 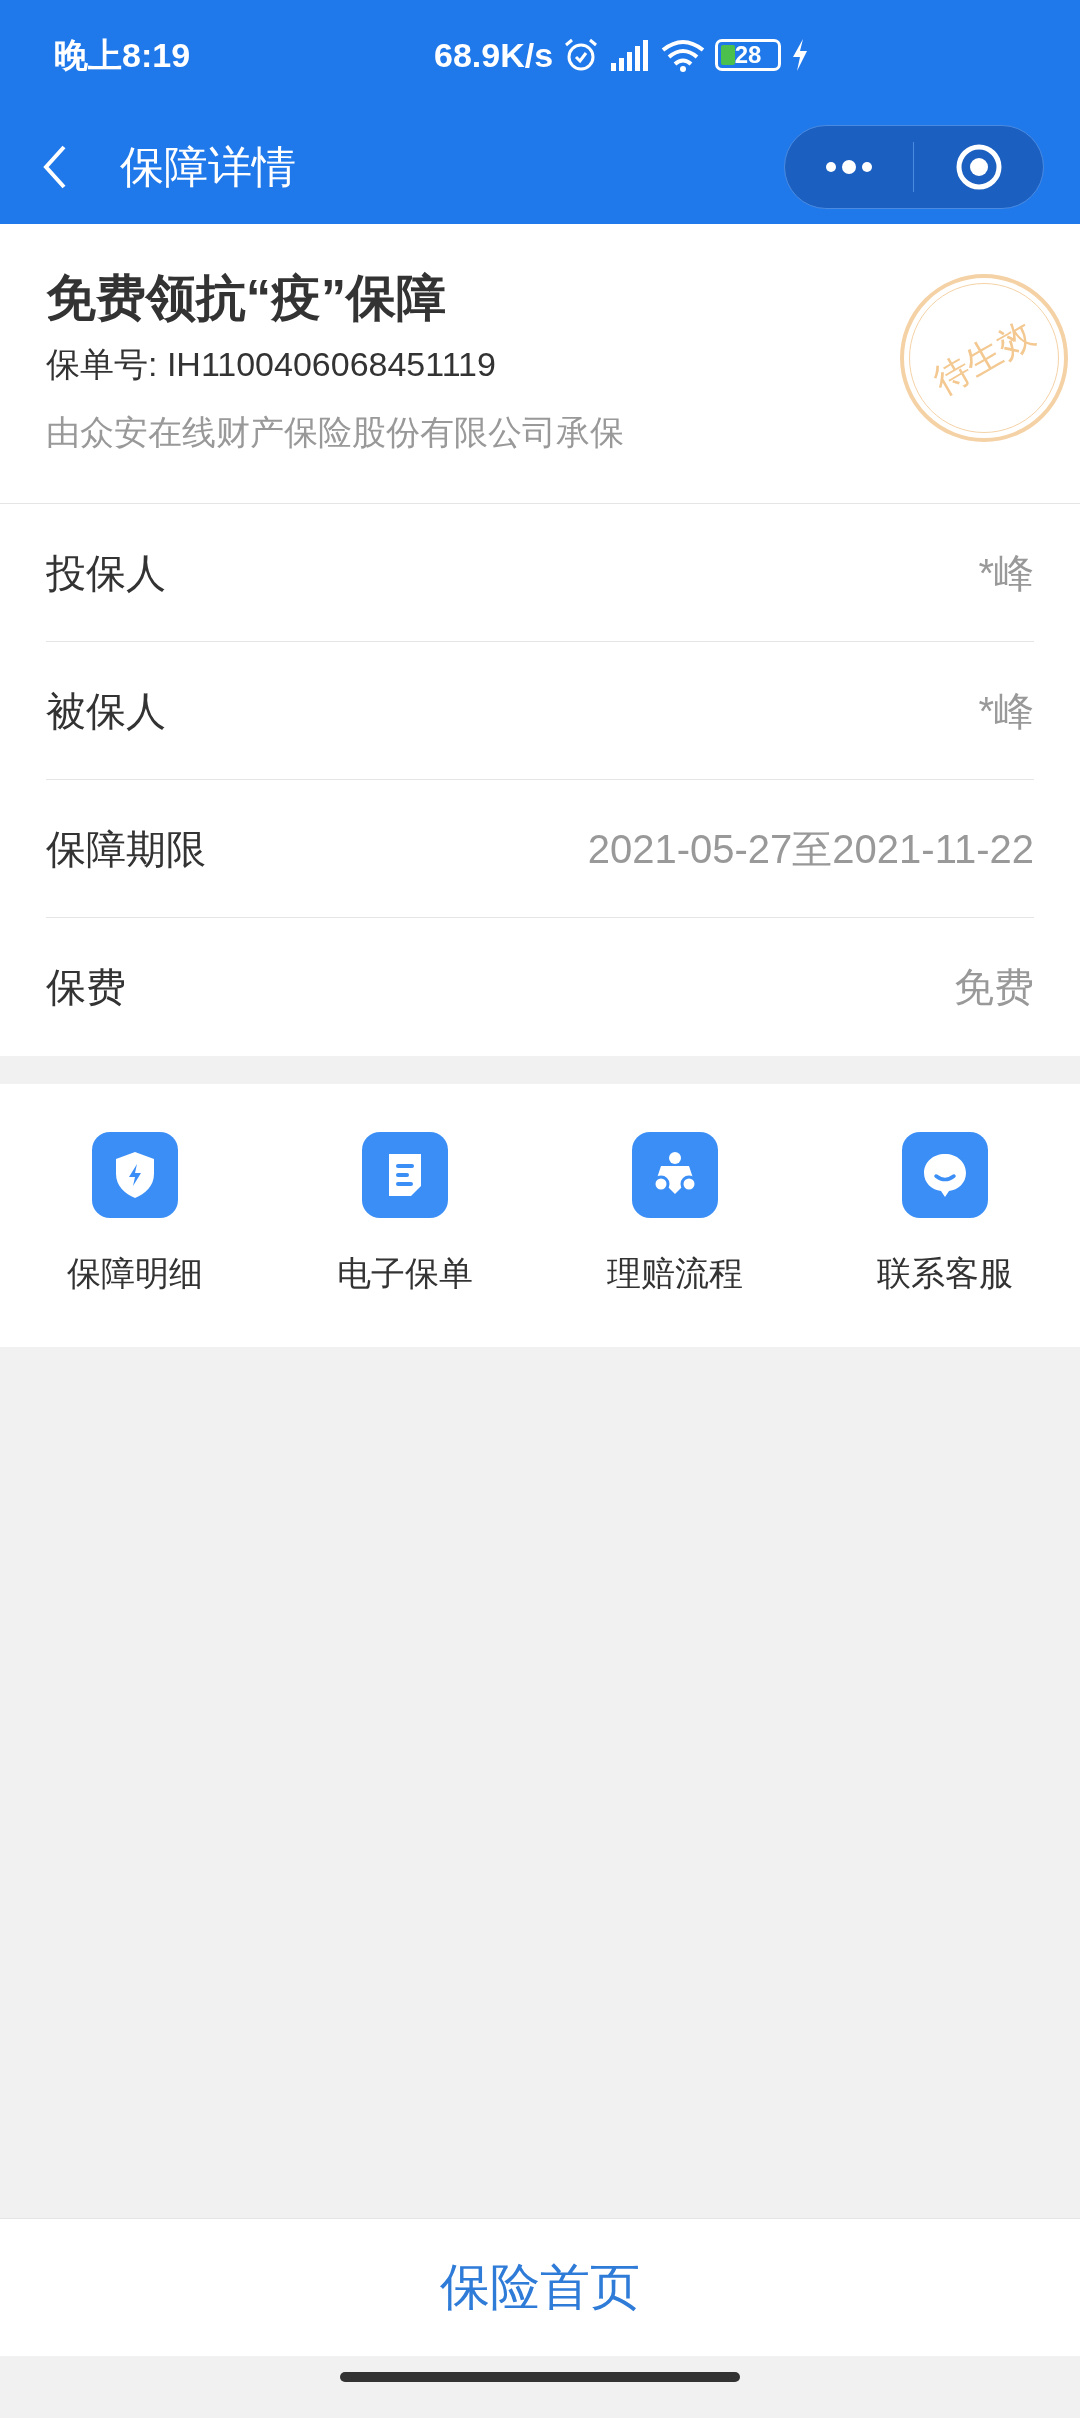 I want to click on chat-icon, so click(x=945, y=1175).